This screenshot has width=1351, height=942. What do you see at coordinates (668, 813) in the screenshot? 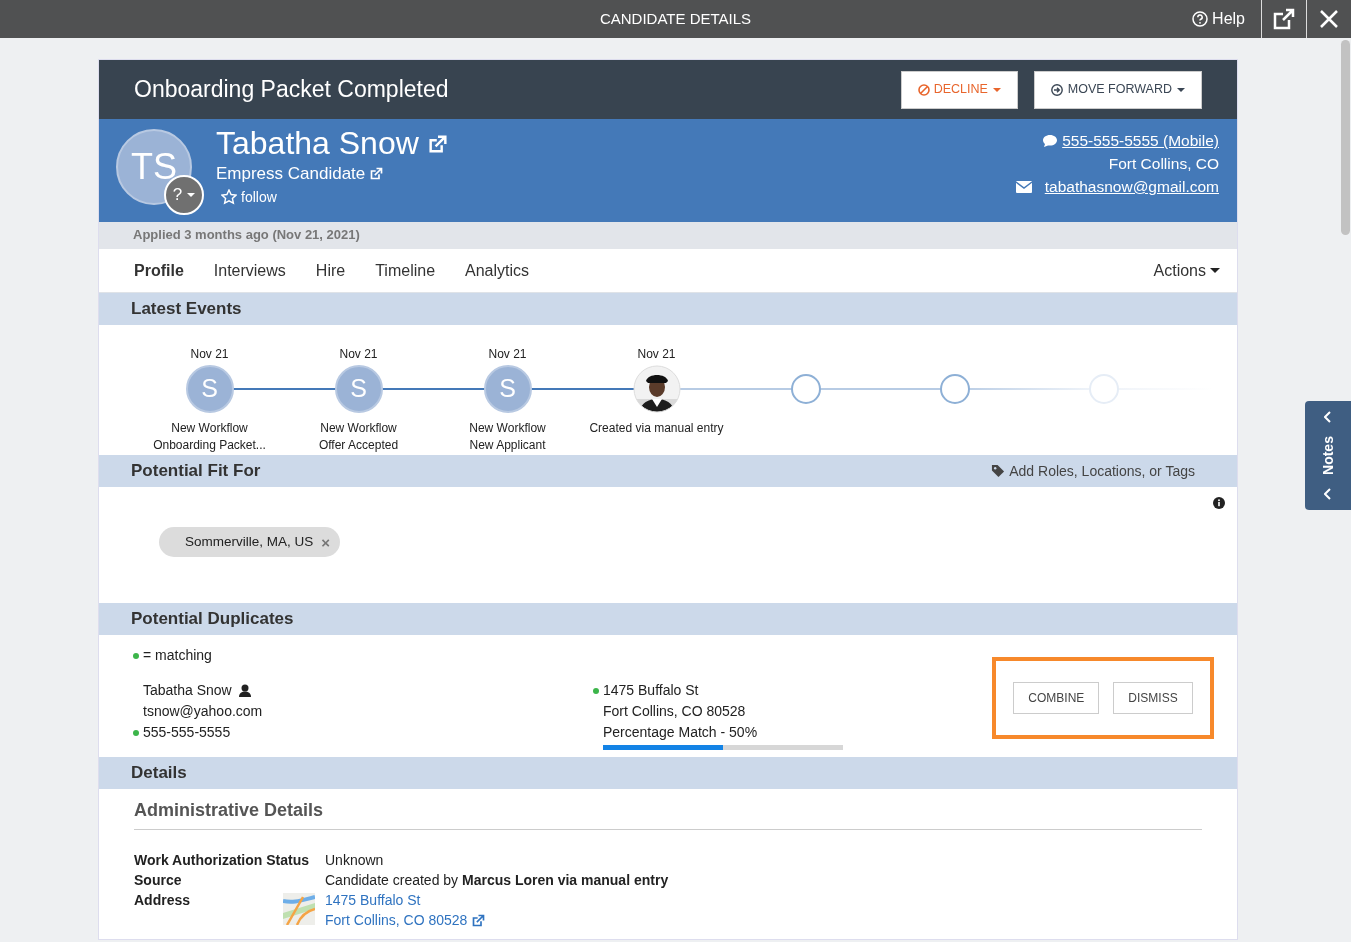
I see `subsection-title: Administrative Details` at bounding box center [668, 813].